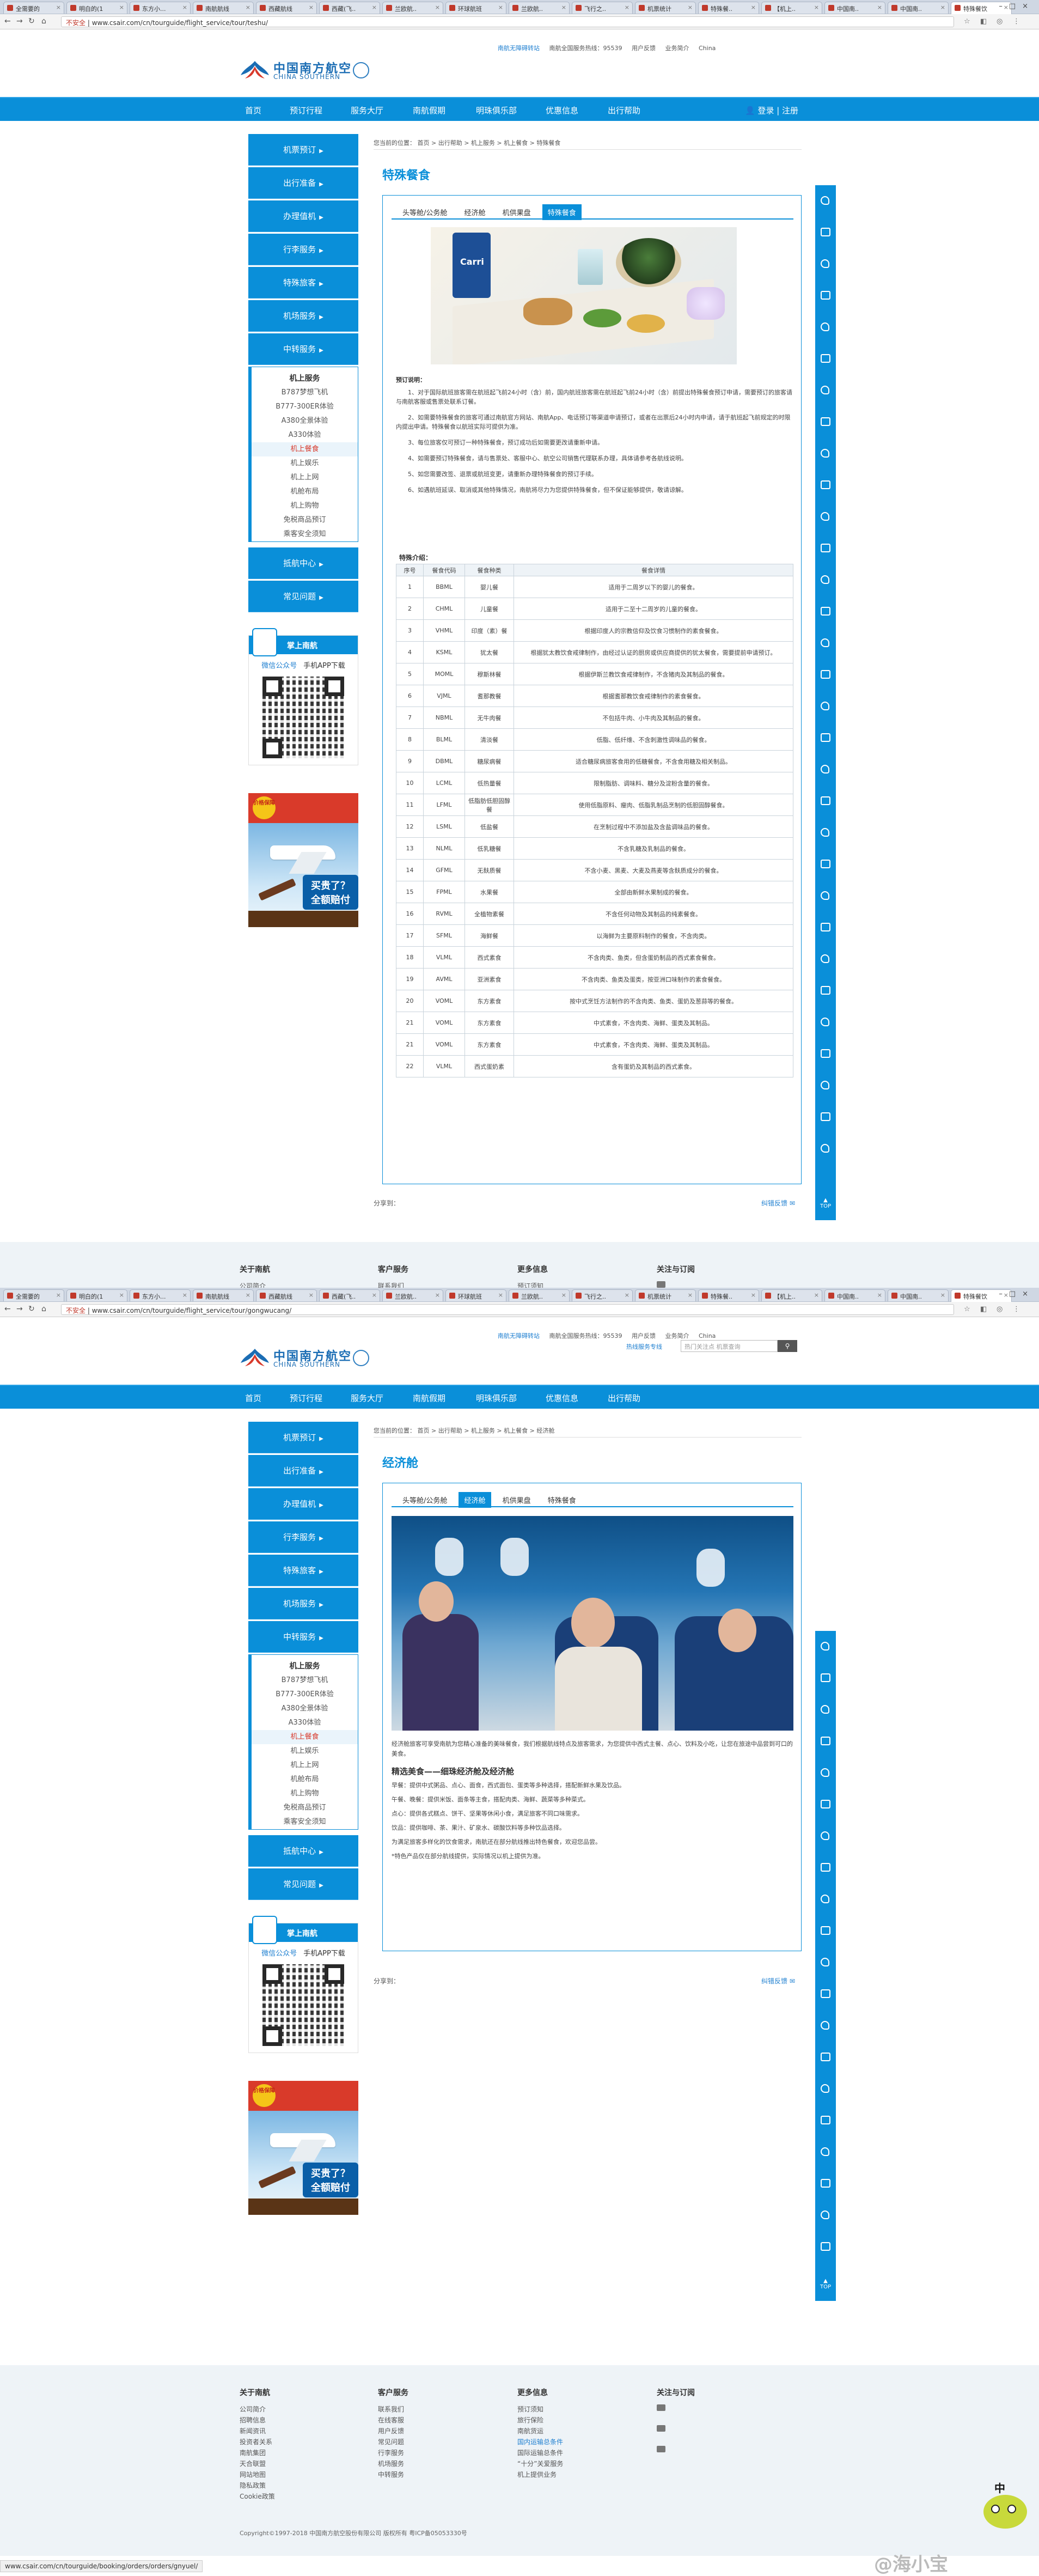  What do you see at coordinates (787, 1346) in the screenshot?
I see `search-button: ⚲` at bounding box center [787, 1346].